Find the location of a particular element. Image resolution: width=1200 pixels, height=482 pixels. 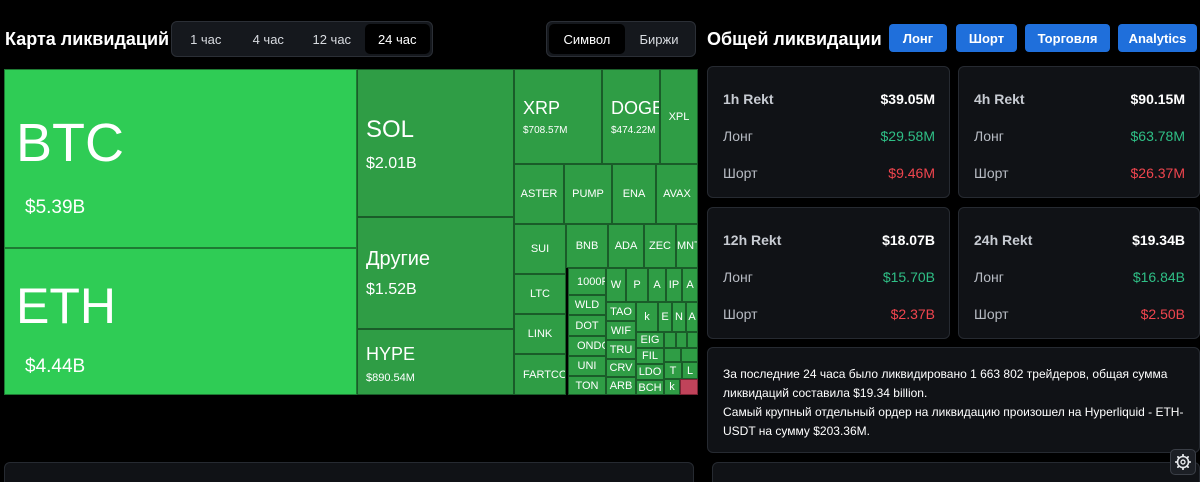

tile-symbol: UNI is located at coordinates (587, 366).